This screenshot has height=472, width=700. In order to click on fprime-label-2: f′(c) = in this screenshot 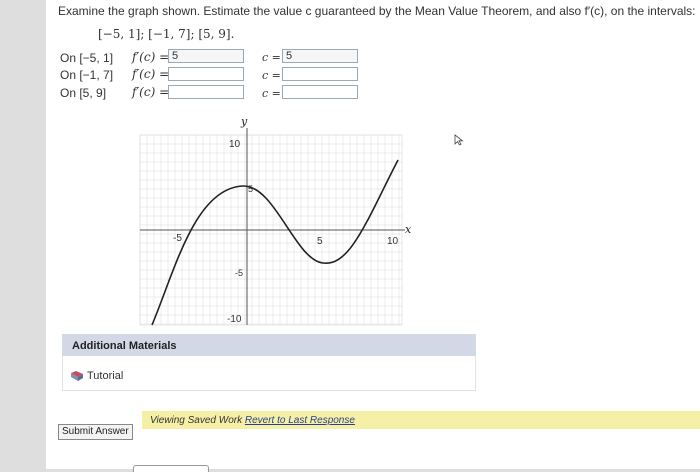, I will do `click(151, 74)`.